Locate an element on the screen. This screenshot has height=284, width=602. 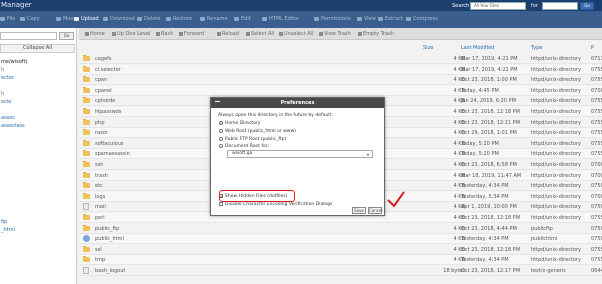
option-document-root: Document Root for: is located at coordinates (244, 146).